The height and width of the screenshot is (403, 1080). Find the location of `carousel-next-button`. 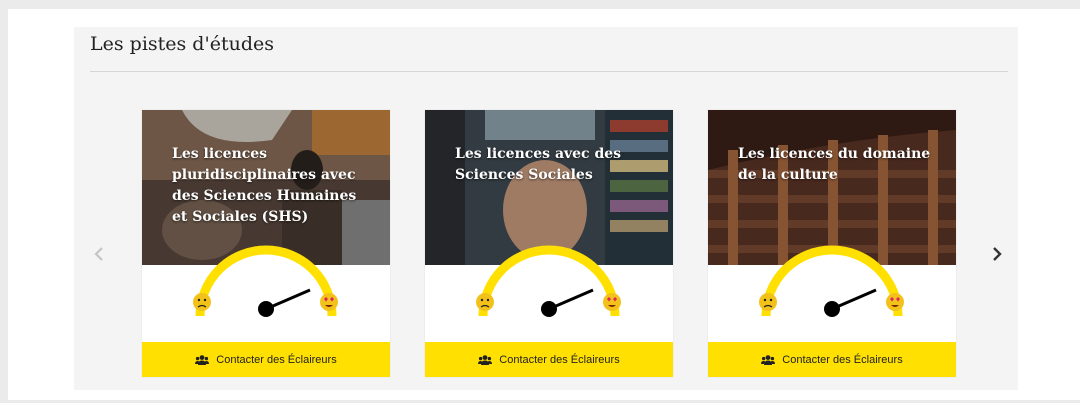

carousel-next-button is located at coordinates (997, 254).